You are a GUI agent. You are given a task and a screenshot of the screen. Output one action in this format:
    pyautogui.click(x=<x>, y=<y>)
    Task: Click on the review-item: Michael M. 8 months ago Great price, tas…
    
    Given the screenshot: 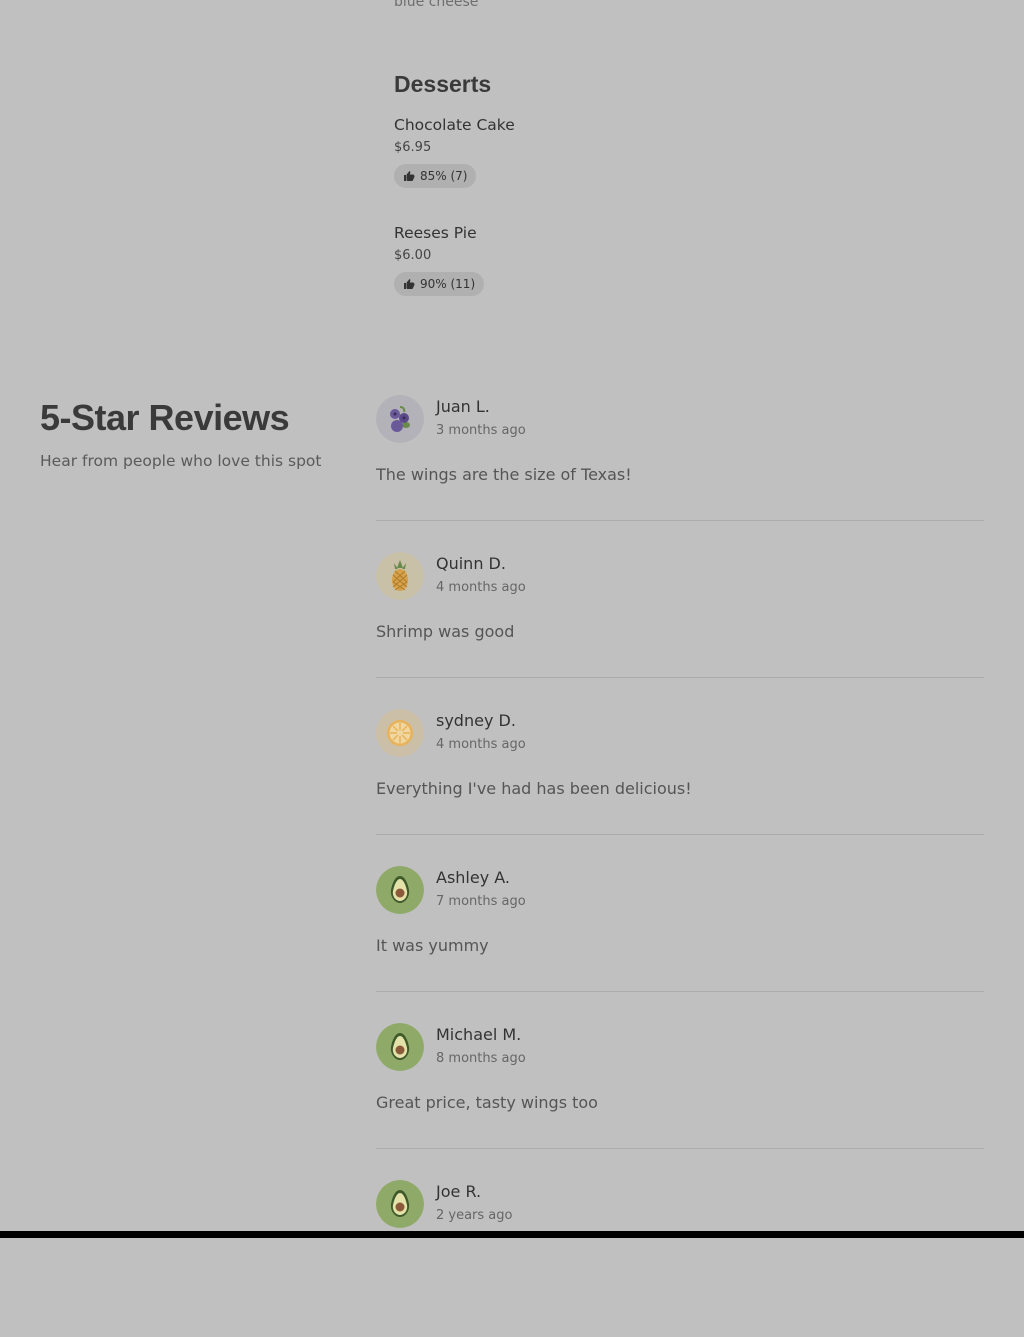 What is the action you would take?
    pyautogui.click(x=680, y=1101)
    